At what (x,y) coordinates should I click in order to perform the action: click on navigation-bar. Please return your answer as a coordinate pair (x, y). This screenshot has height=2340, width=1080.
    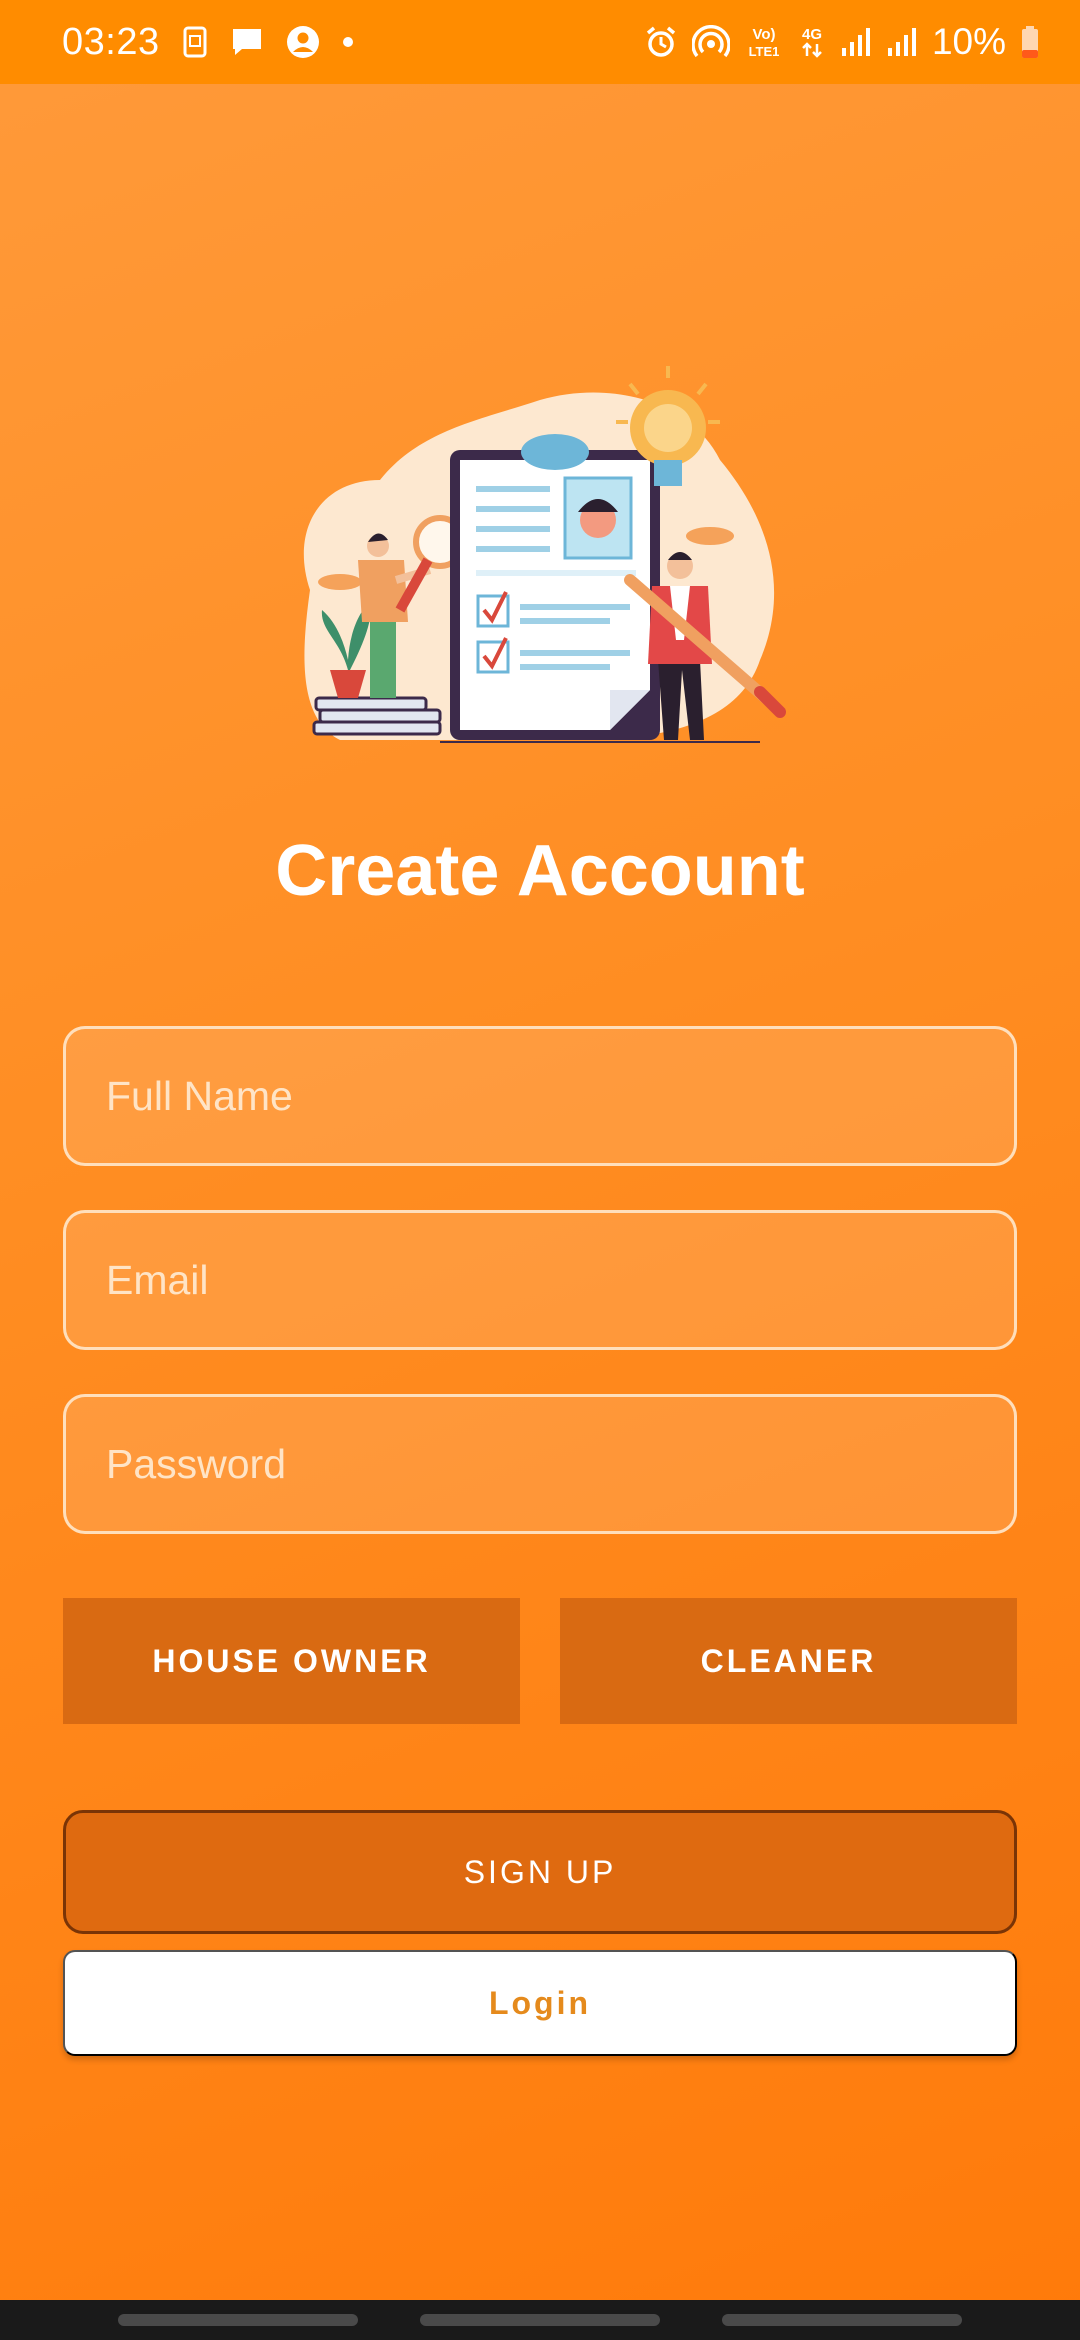
    Looking at the image, I should click on (540, 2320).